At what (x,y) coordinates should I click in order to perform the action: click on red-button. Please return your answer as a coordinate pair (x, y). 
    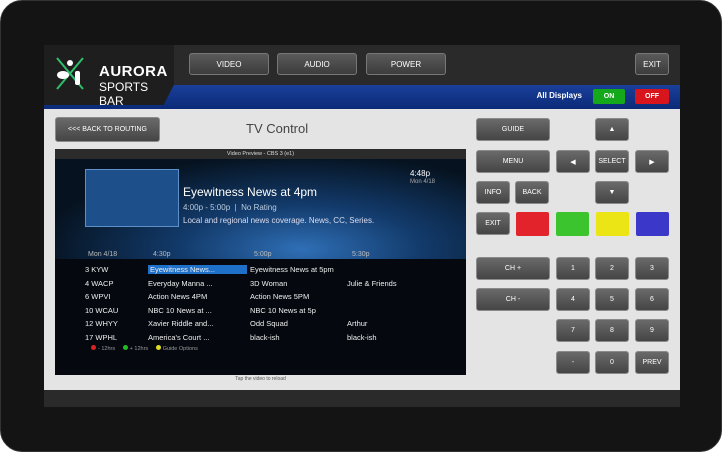
    Looking at the image, I should click on (532, 224).